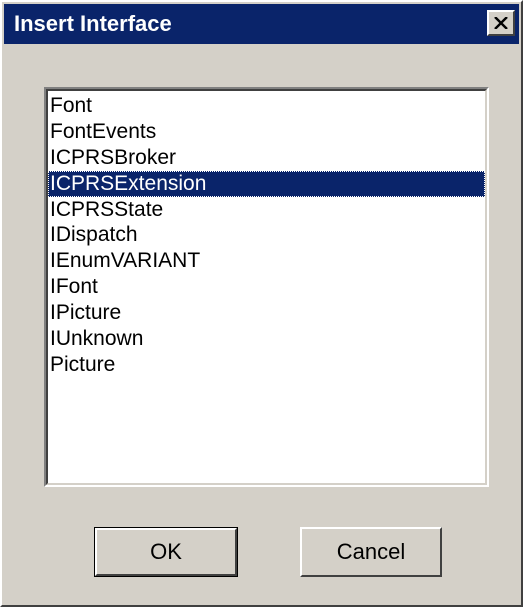  I want to click on list-item: IPicture, so click(266, 313).